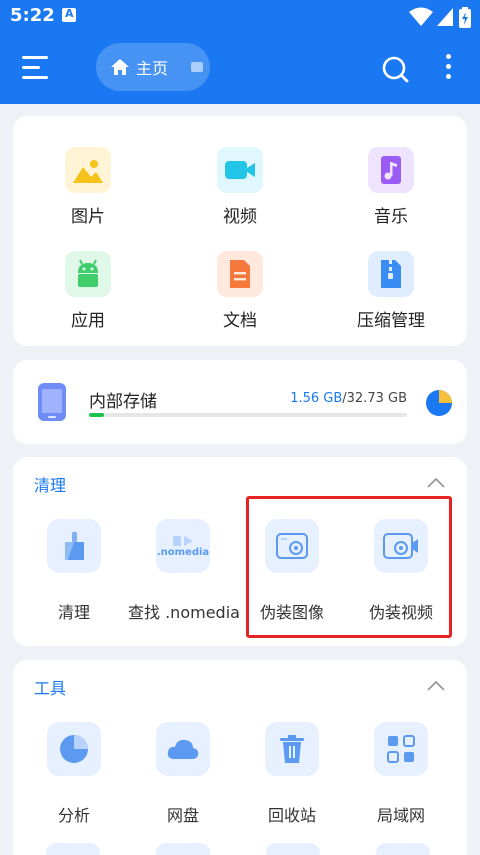 This screenshot has width=480, height=855. I want to click on wifi-icon, so click(421, 16).